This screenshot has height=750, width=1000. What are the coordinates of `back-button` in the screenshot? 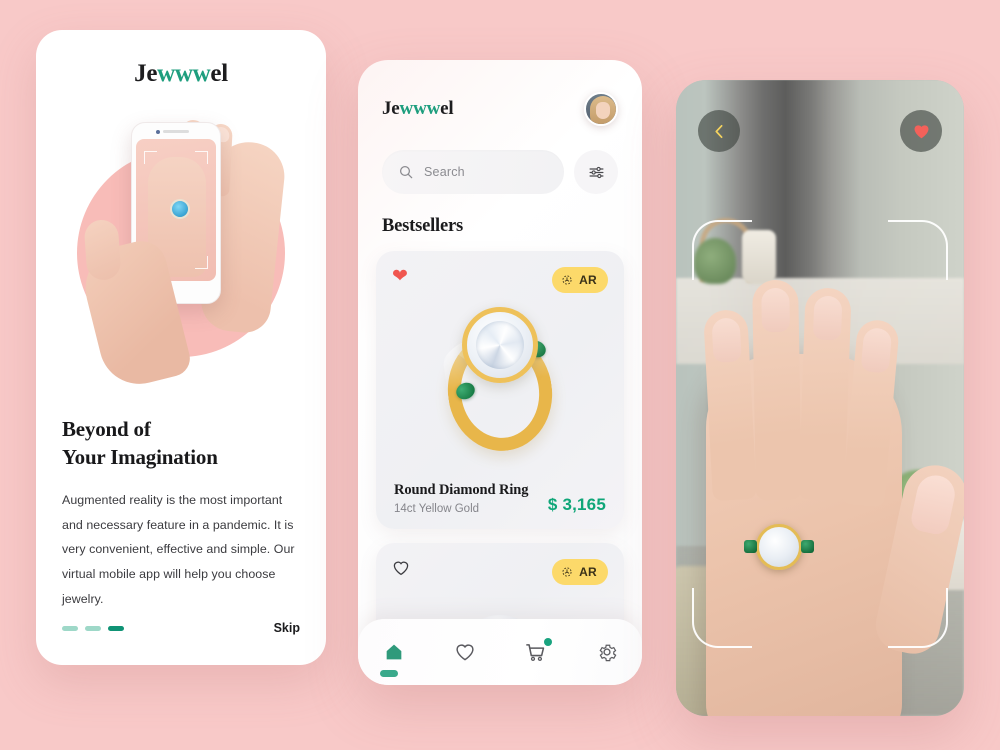 It's located at (719, 131).